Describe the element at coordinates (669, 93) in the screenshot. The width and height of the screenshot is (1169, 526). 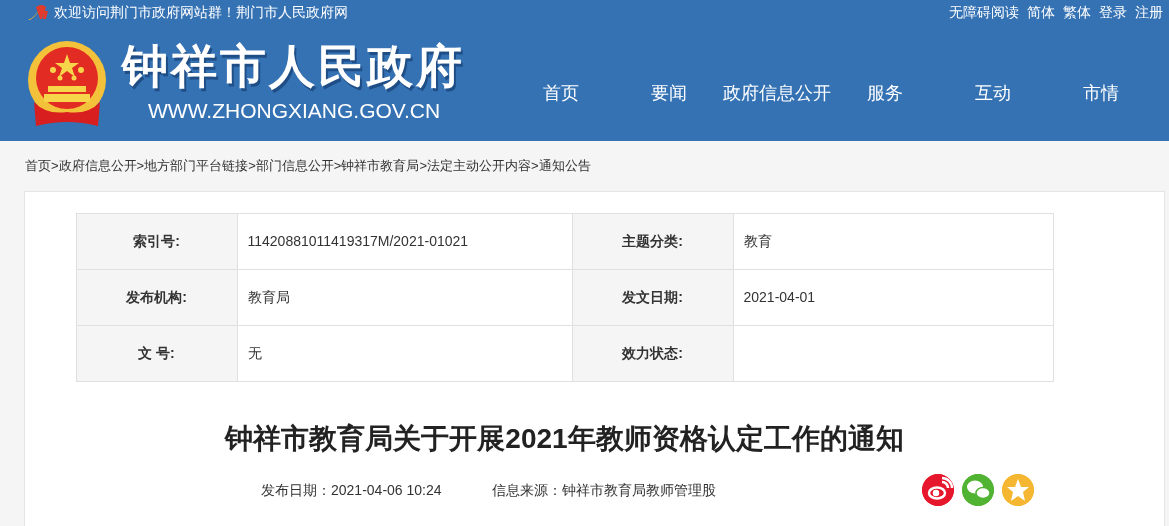
I see `nav-link: 要闻` at that location.